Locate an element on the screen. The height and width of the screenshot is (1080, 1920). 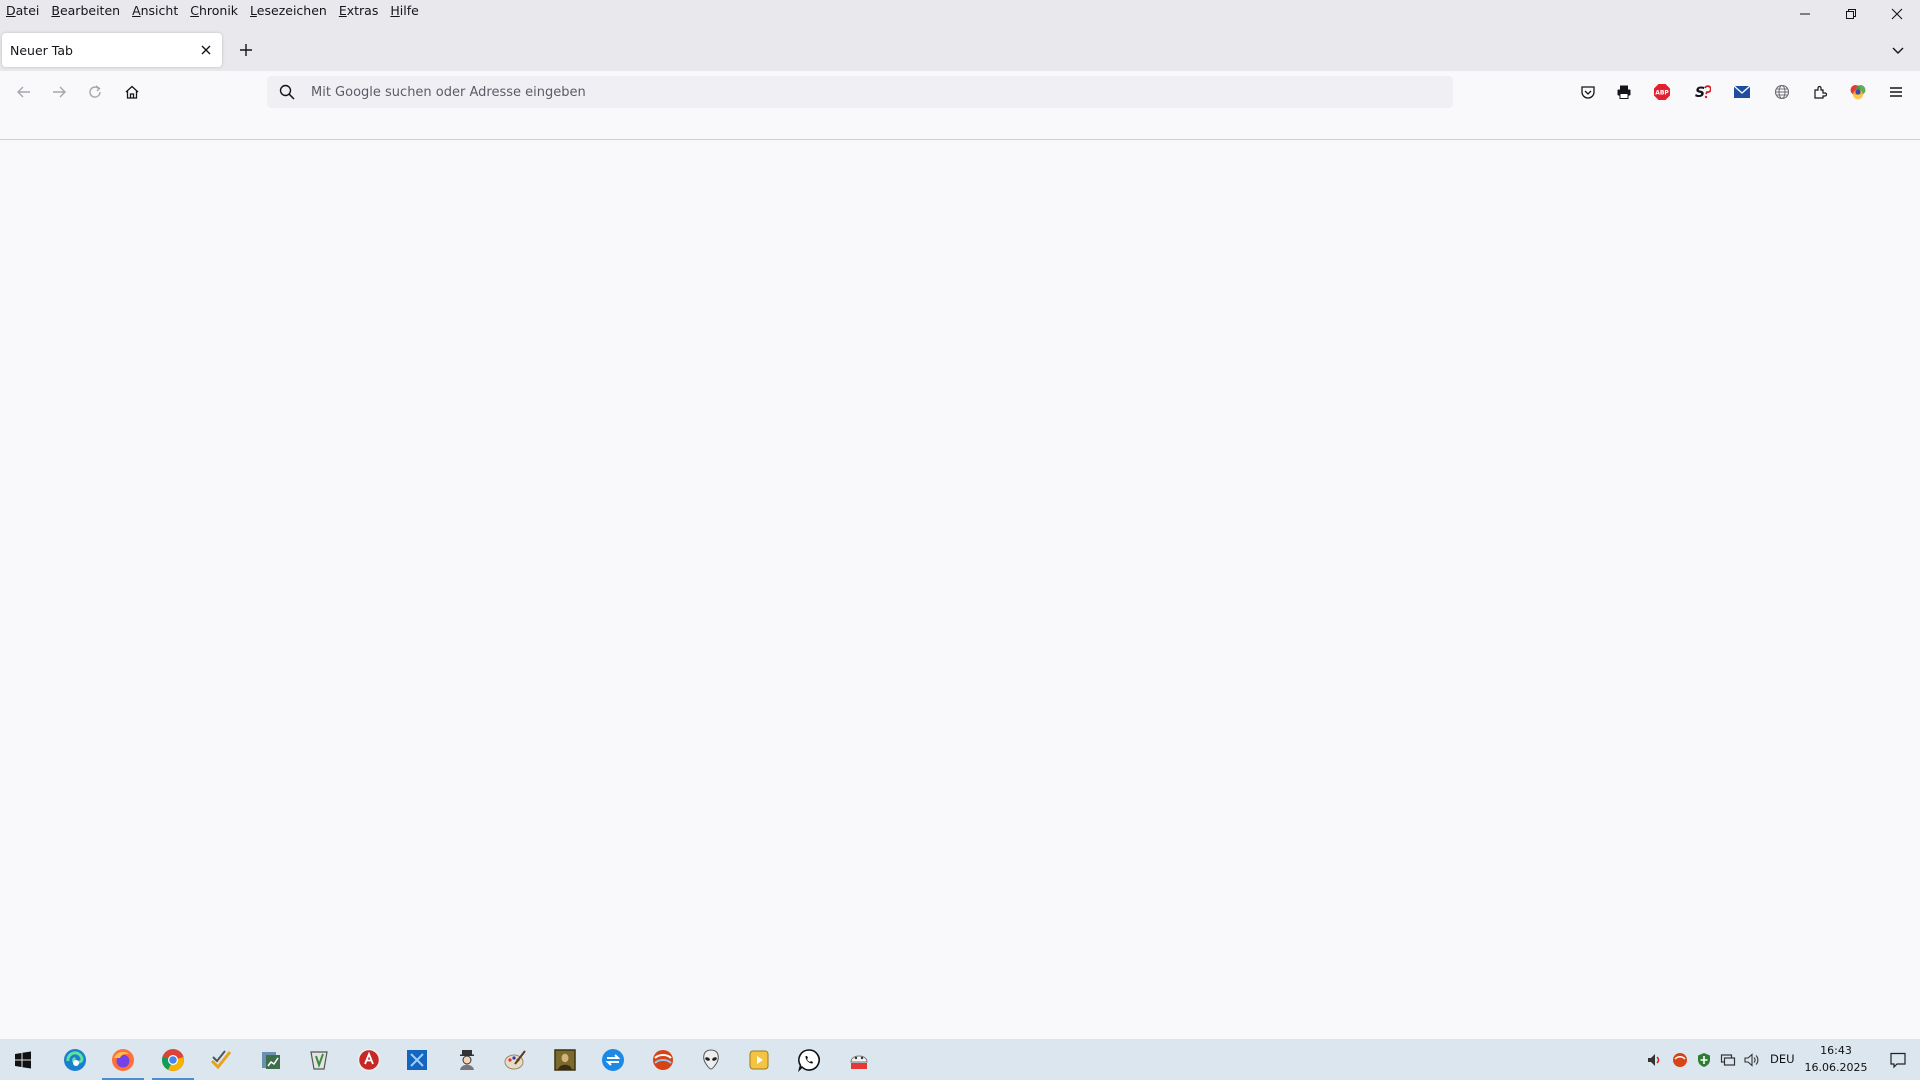
restore-button is located at coordinates (1851, 14).